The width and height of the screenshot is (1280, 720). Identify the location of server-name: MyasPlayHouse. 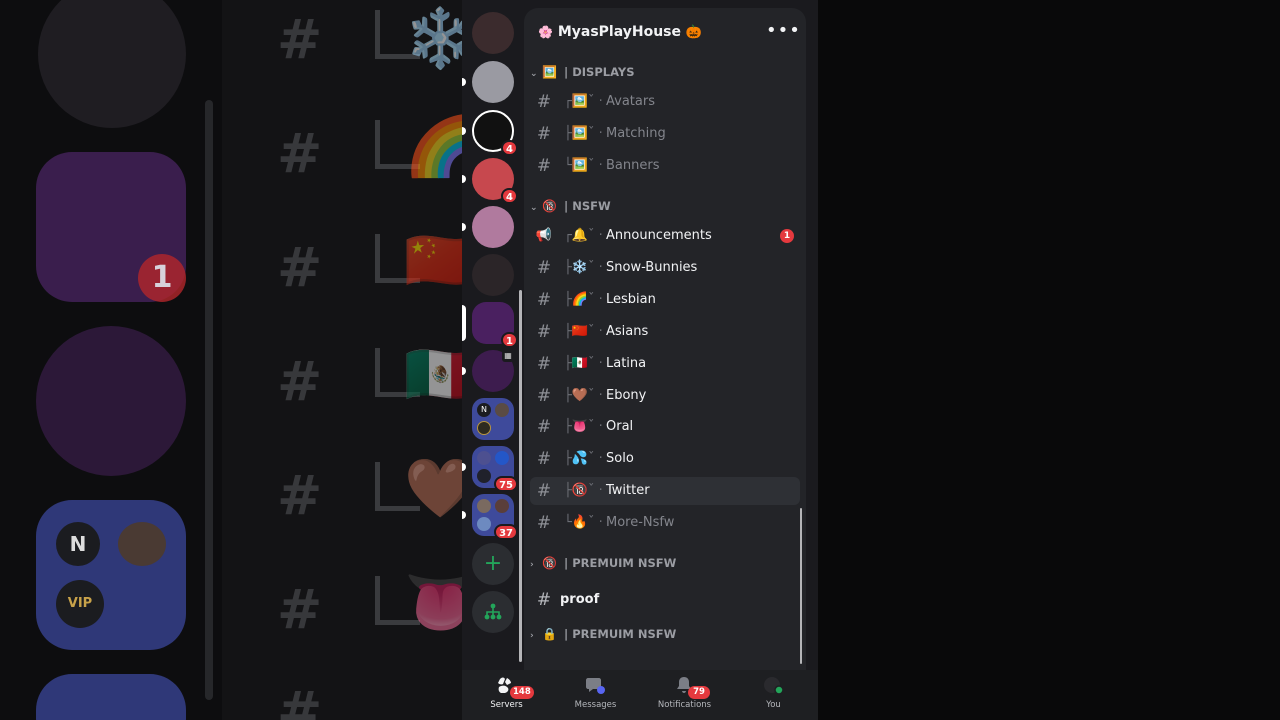
(619, 32).